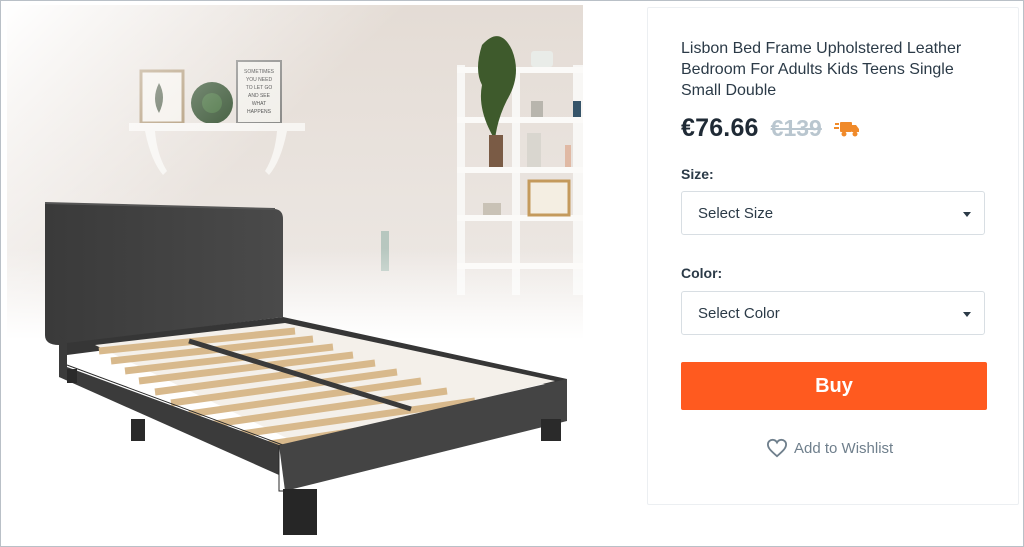 This screenshot has height=547, width=1024. I want to click on size-label: Size:, so click(697, 174).